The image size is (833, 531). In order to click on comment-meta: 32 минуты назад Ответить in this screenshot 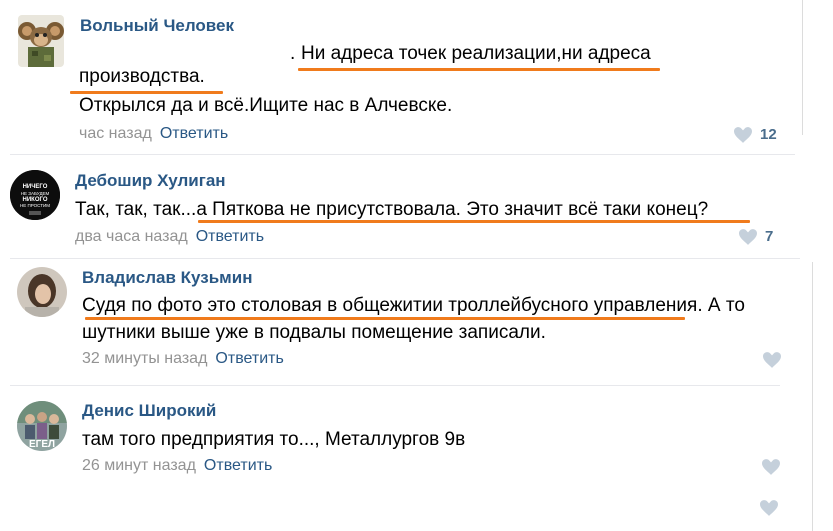, I will do `click(183, 359)`.